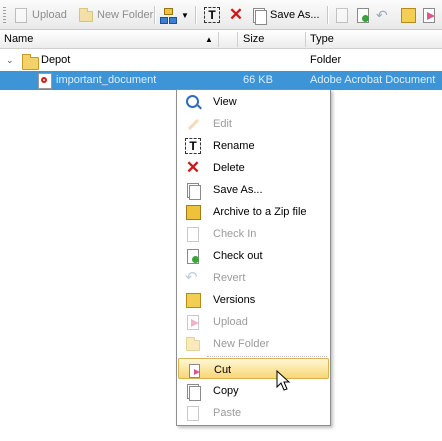  I want to click on menu-item-upload: Upload, so click(253, 321).